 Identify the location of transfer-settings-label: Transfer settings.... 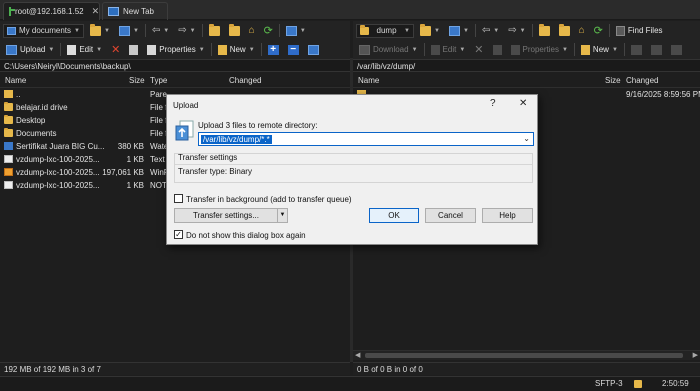
(226, 215).